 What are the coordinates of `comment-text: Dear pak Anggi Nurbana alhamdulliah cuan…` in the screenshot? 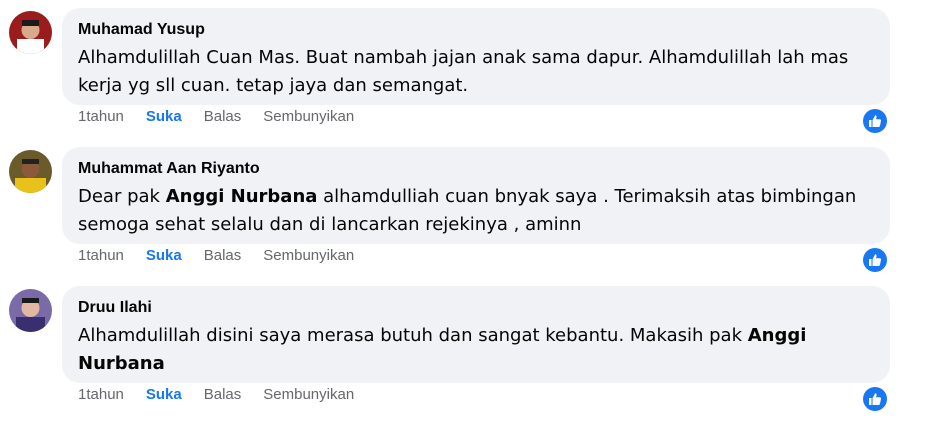 It's located at (476, 211).